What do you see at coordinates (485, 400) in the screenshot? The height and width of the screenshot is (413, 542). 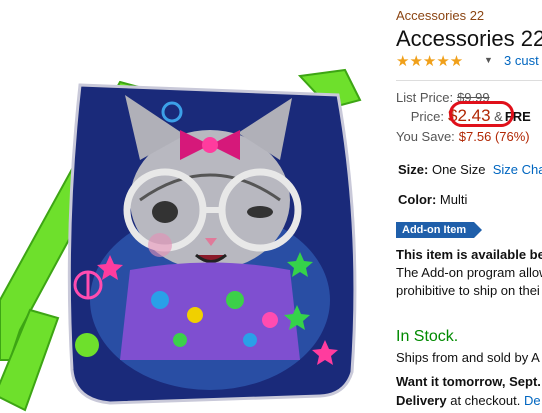 I see `delivery-text: at checkout.` at bounding box center [485, 400].